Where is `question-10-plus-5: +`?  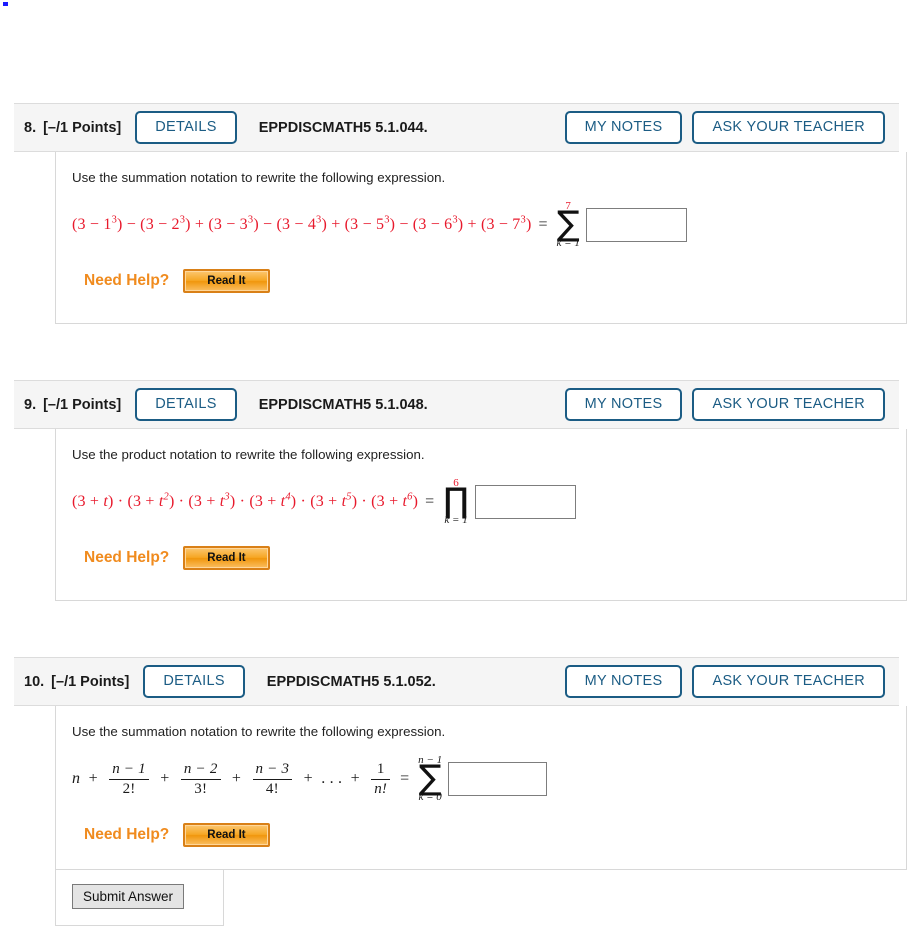
question-10-plus-5: + is located at coordinates (355, 778).